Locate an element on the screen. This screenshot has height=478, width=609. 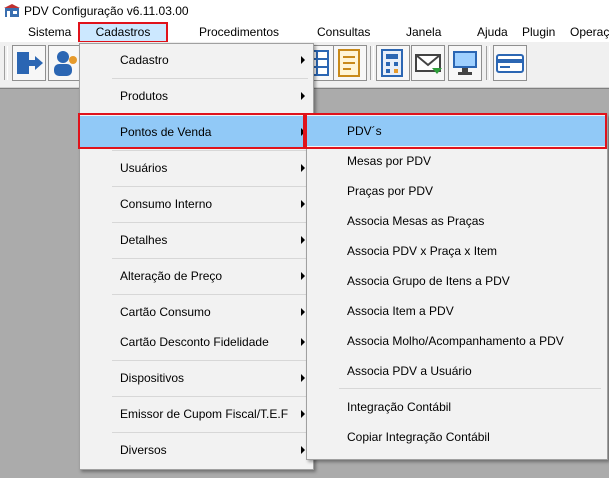
title-bar: PDV Configuração v6.11.03.00 is located at coordinates (304, 11).